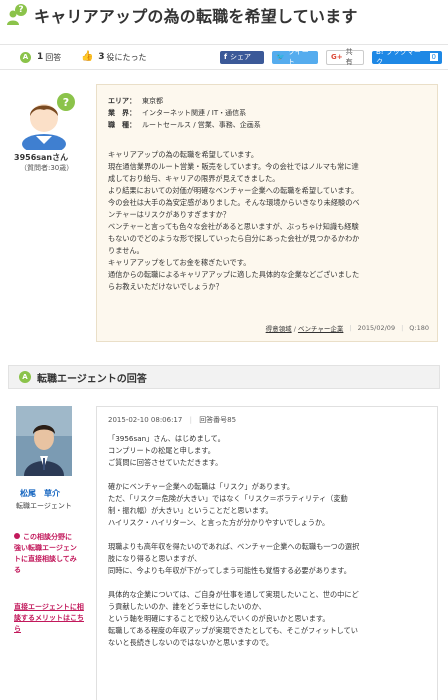  I want to click on area-value: 東京都, so click(152, 101).